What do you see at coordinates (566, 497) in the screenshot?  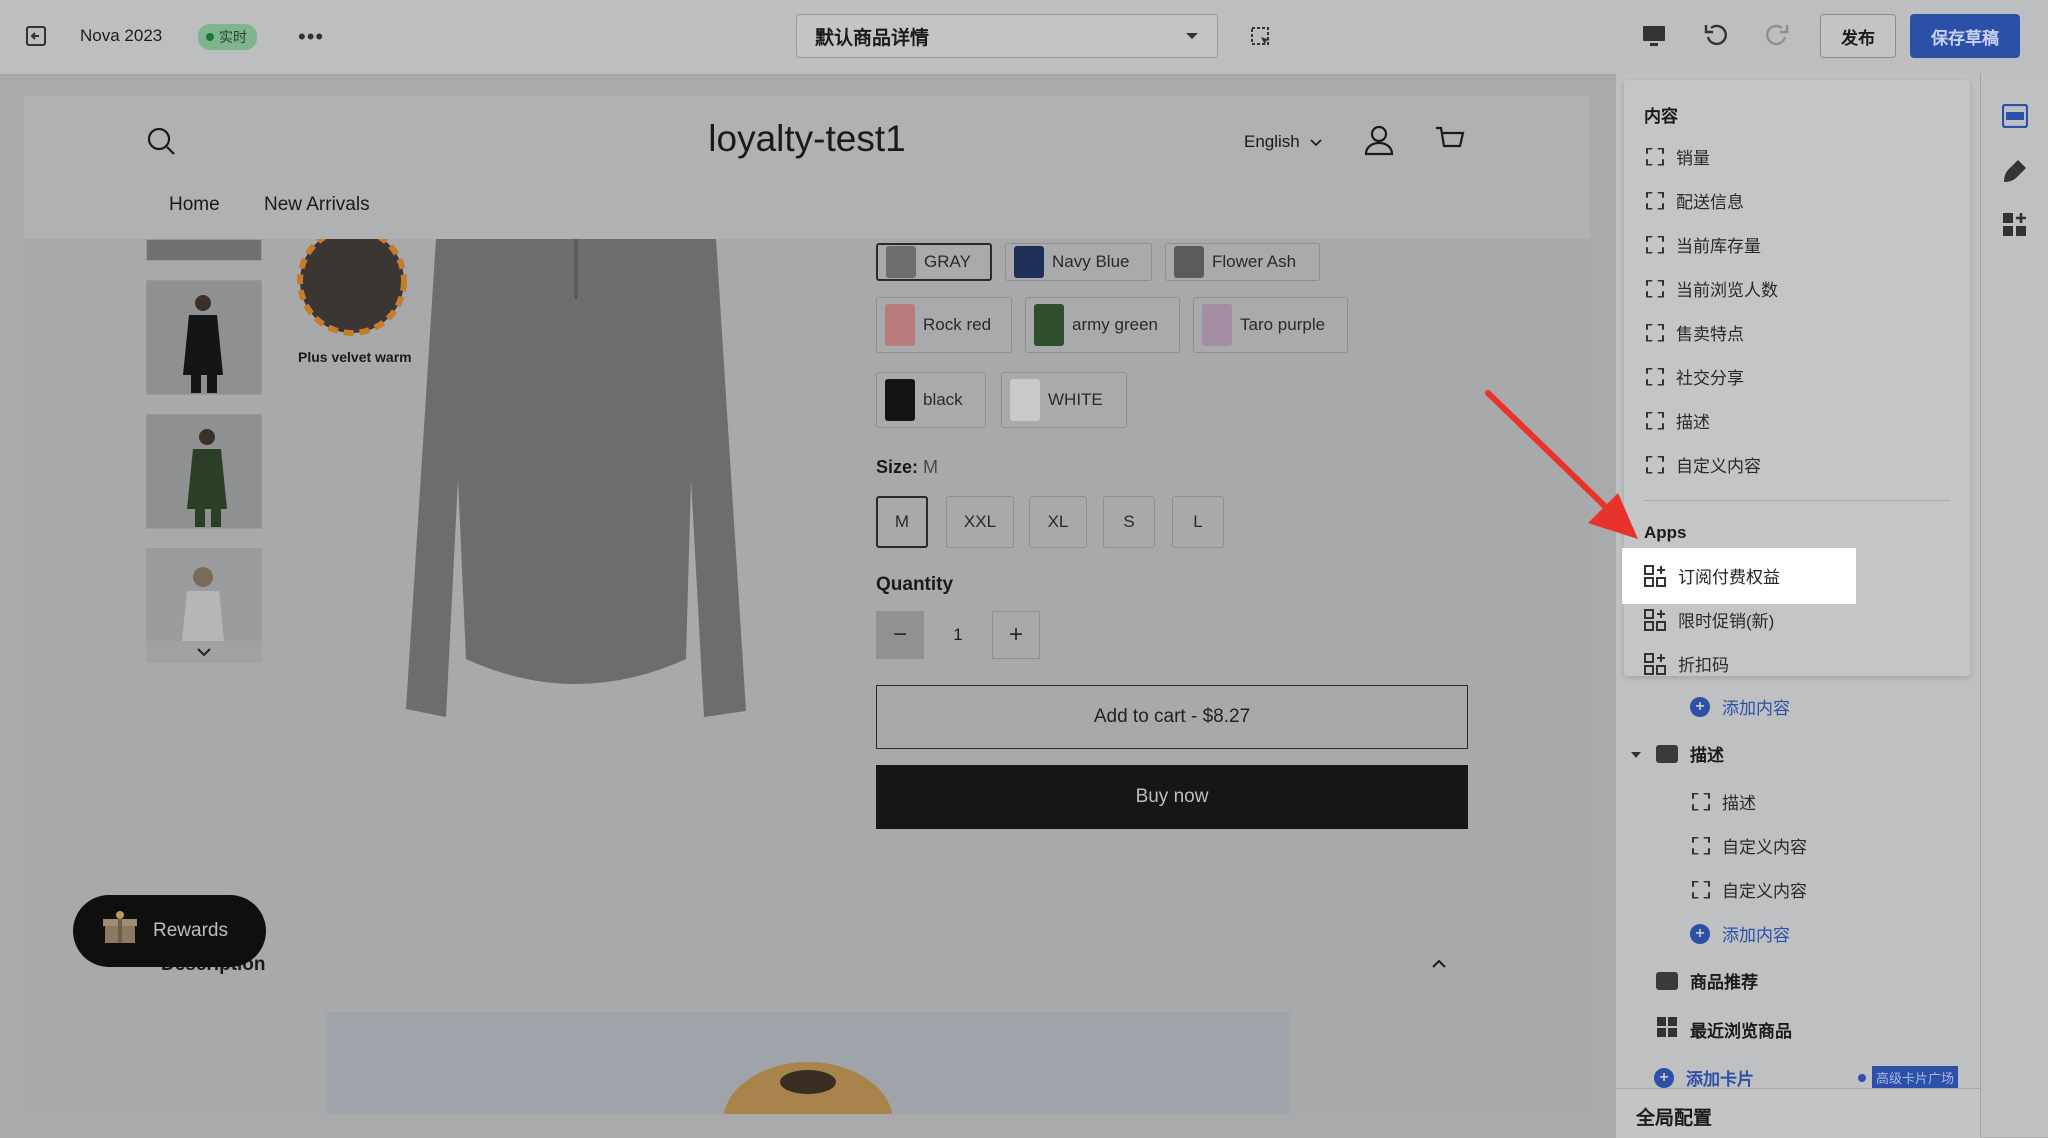 I see `main-product-image` at bounding box center [566, 497].